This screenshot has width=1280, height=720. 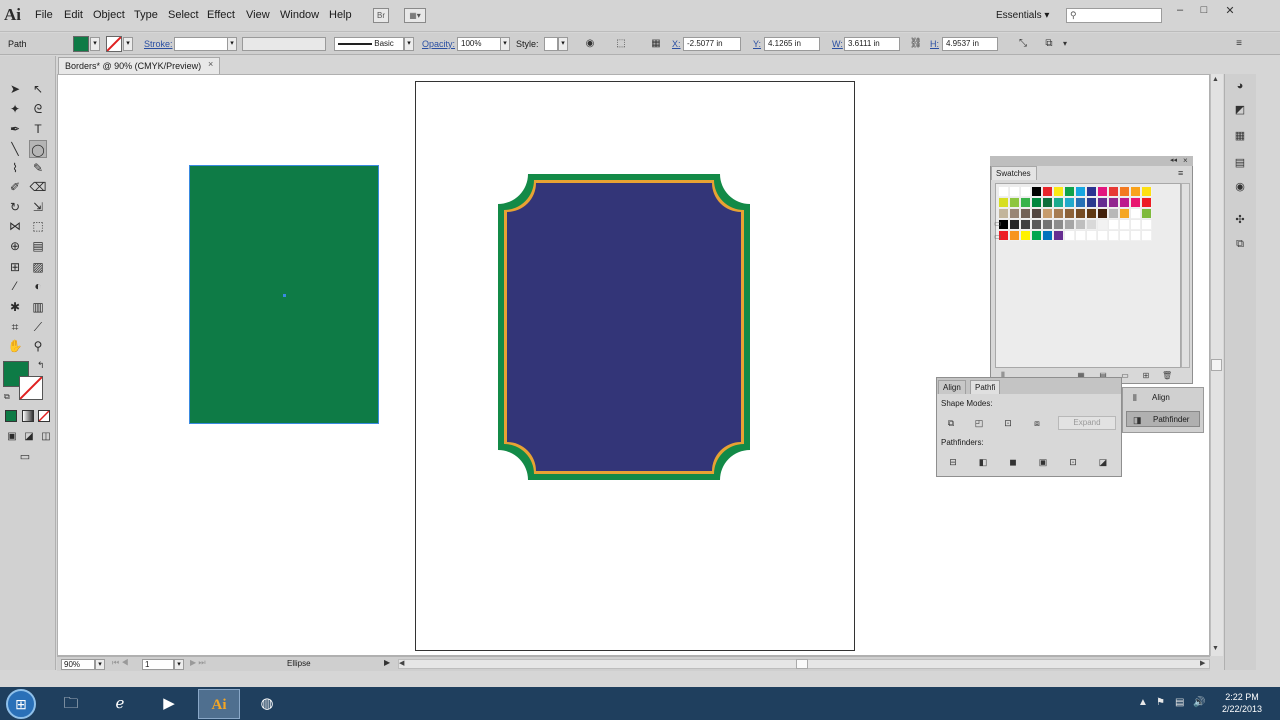 What do you see at coordinates (802, 664) in the screenshot?
I see `horizontal-scroll-thumb` at bounding box center [802, 664].